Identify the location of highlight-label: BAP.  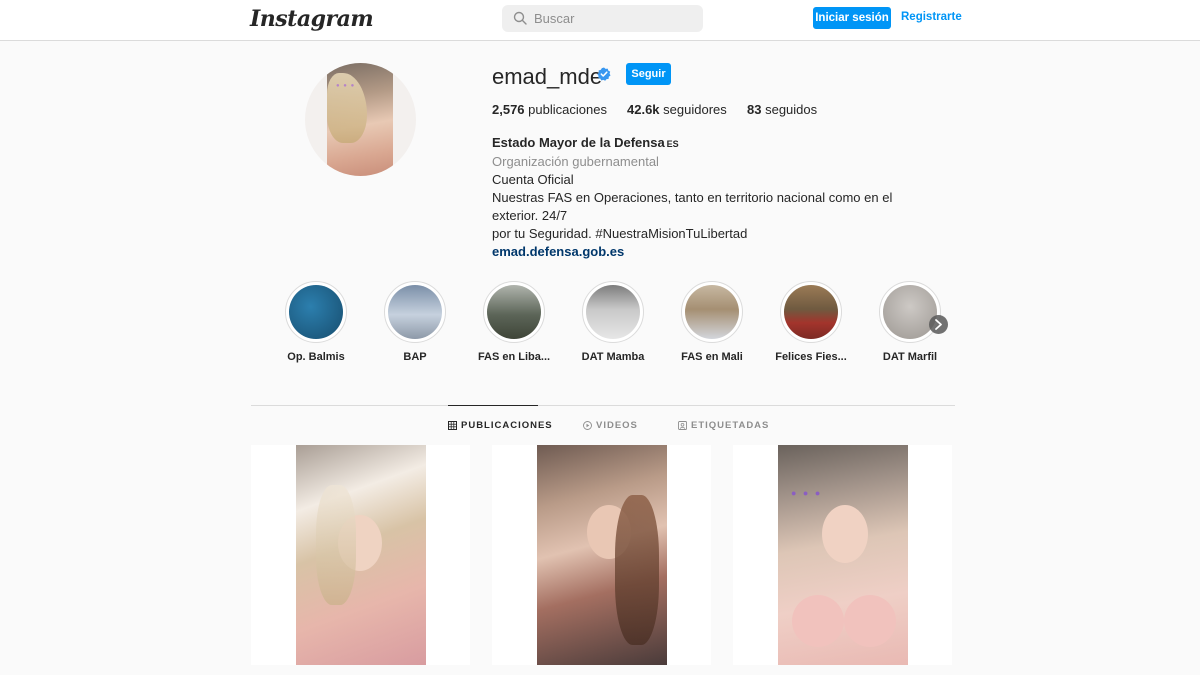
(415, 357).